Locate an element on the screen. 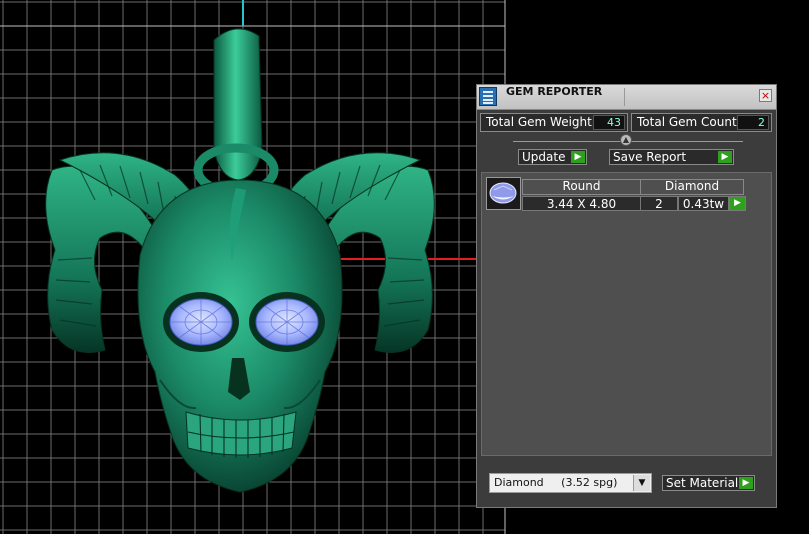  total-gem-weight-label: Total Gem Weight is located at coordinates (539, 122).